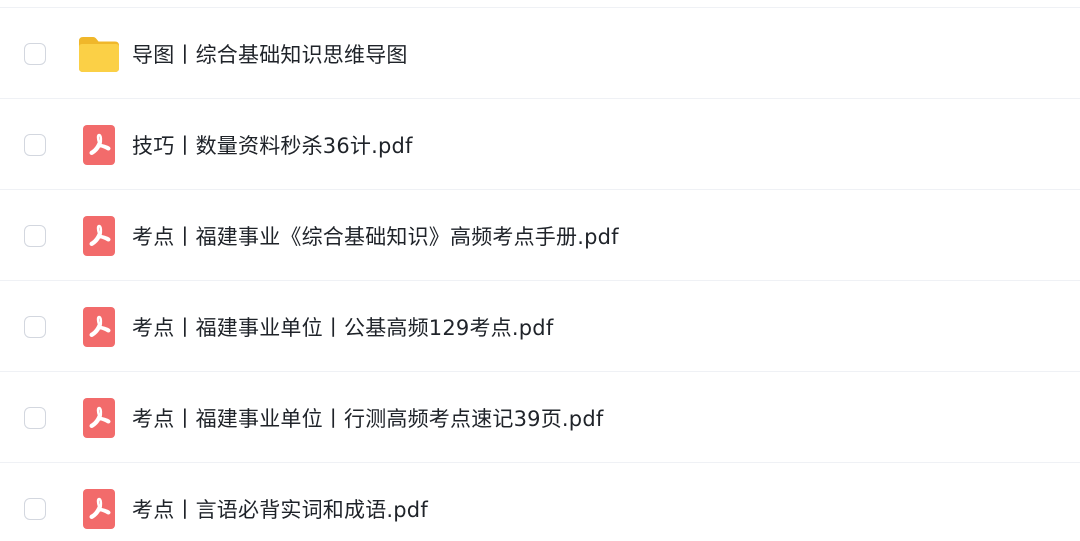 This screenshot has height=541, width=1080. What do you see at coordinates (540, 502) in the screenshot?
I see `file-row-pdf: 考点丨言语必背实词和成语.pdf` at bounding box center [540, 502].